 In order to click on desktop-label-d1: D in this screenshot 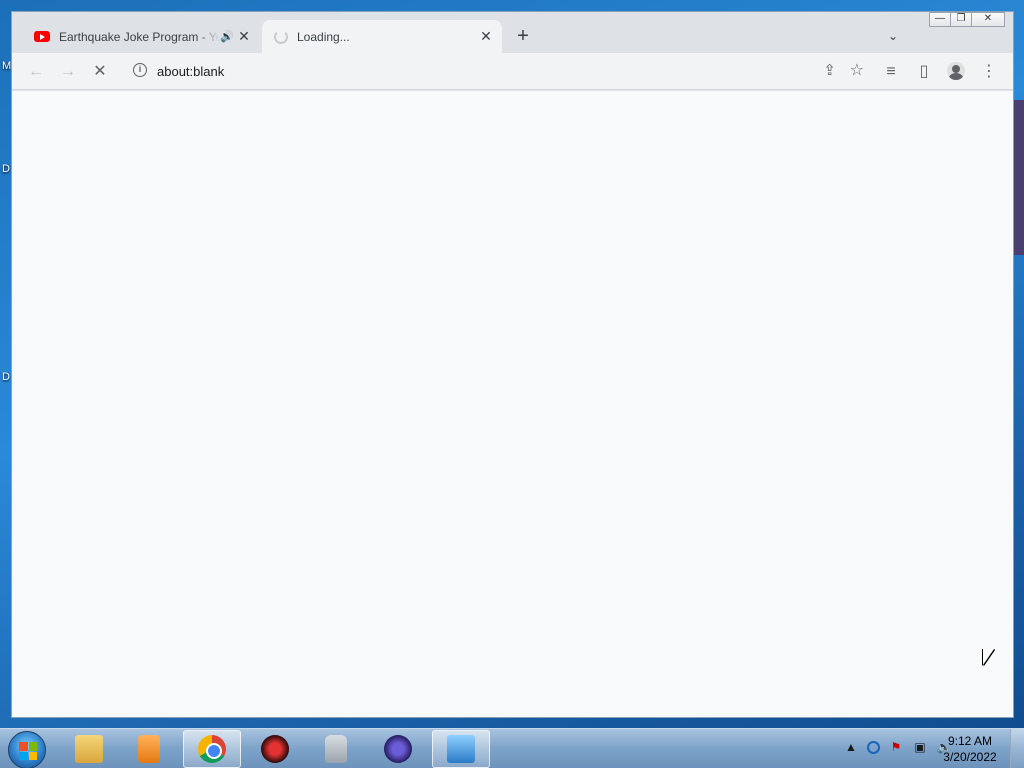, I will do `click(6, 169)`.